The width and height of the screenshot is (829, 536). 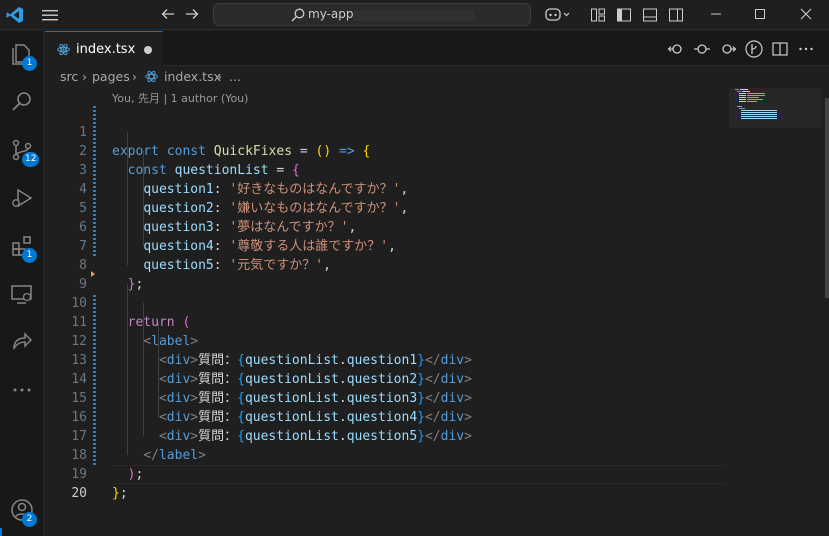 What do you see at coordinates (29, 519) in the screenshot?
I see `accounts-badge: 2` at bounding box center [29, 519].